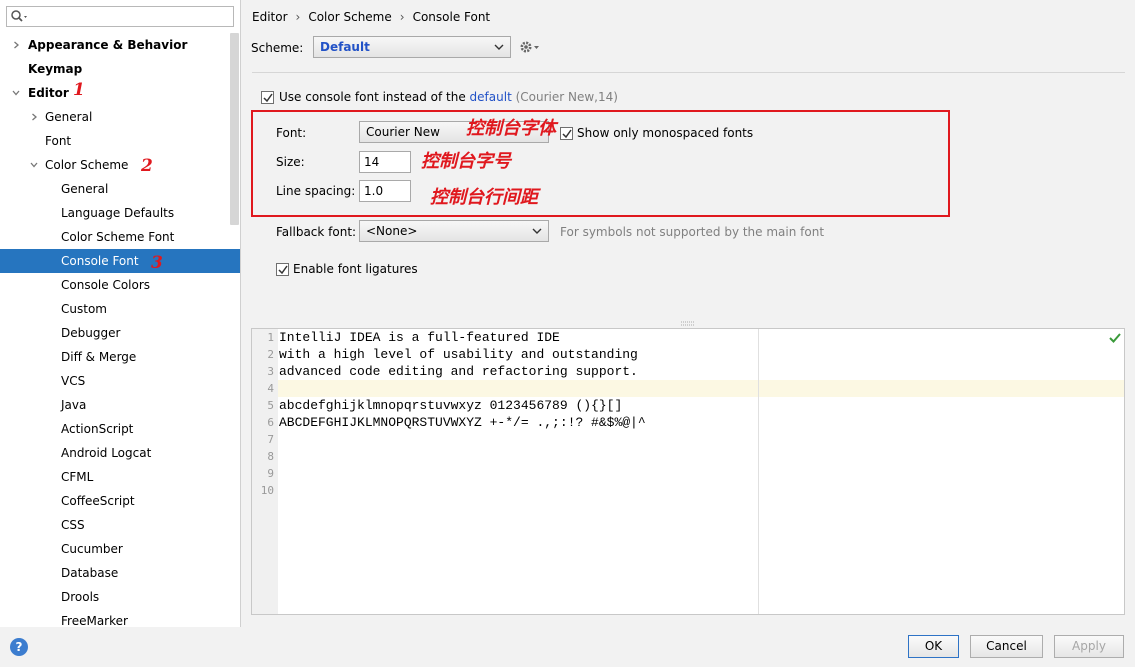 The image size is (1135, 667). What do you see at coordinates (120, 16) in the screenshot?
I see `settings-search-input` at bounding box center [120, 16].